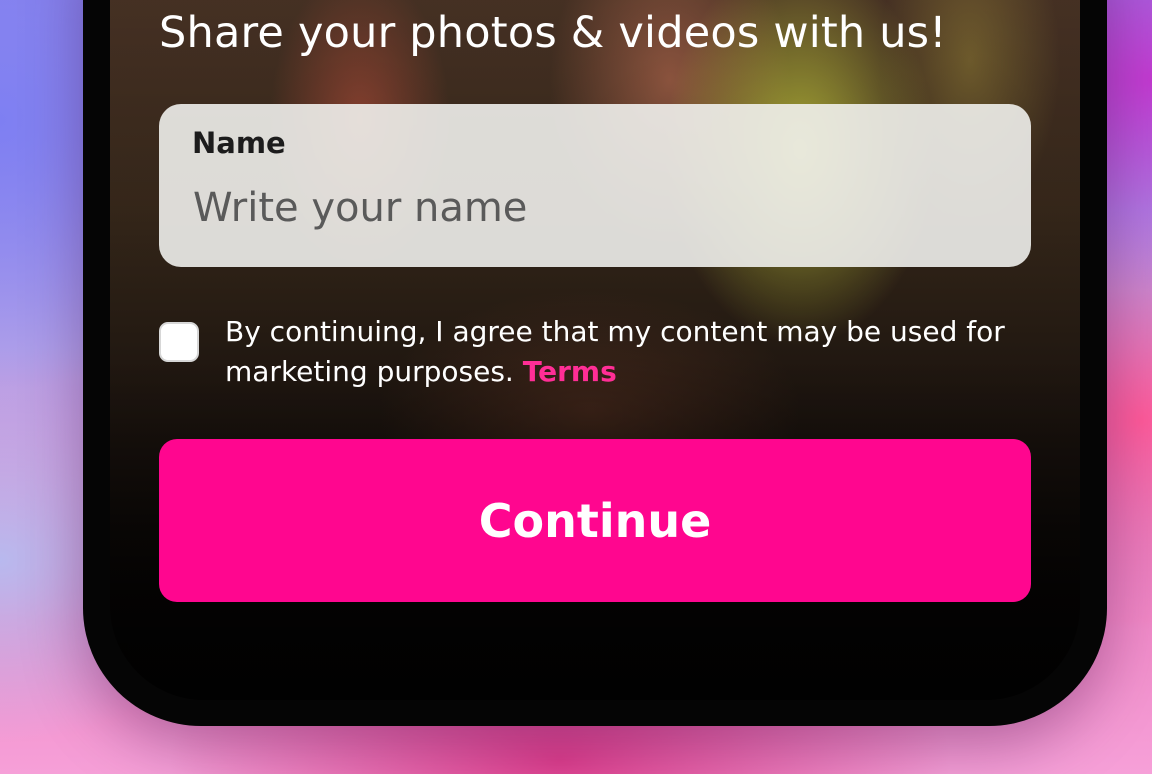 The width and height of the screenshot is (1152, 774). Describe the element at coordinates (570, 371) in the screenshot. I see `terms-link: Terms` at that location.